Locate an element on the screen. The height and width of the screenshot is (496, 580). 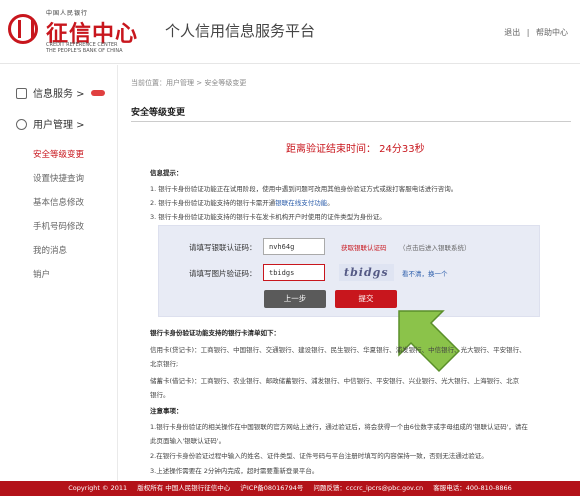
new-badge-icon is located at coordinates (97, 93).